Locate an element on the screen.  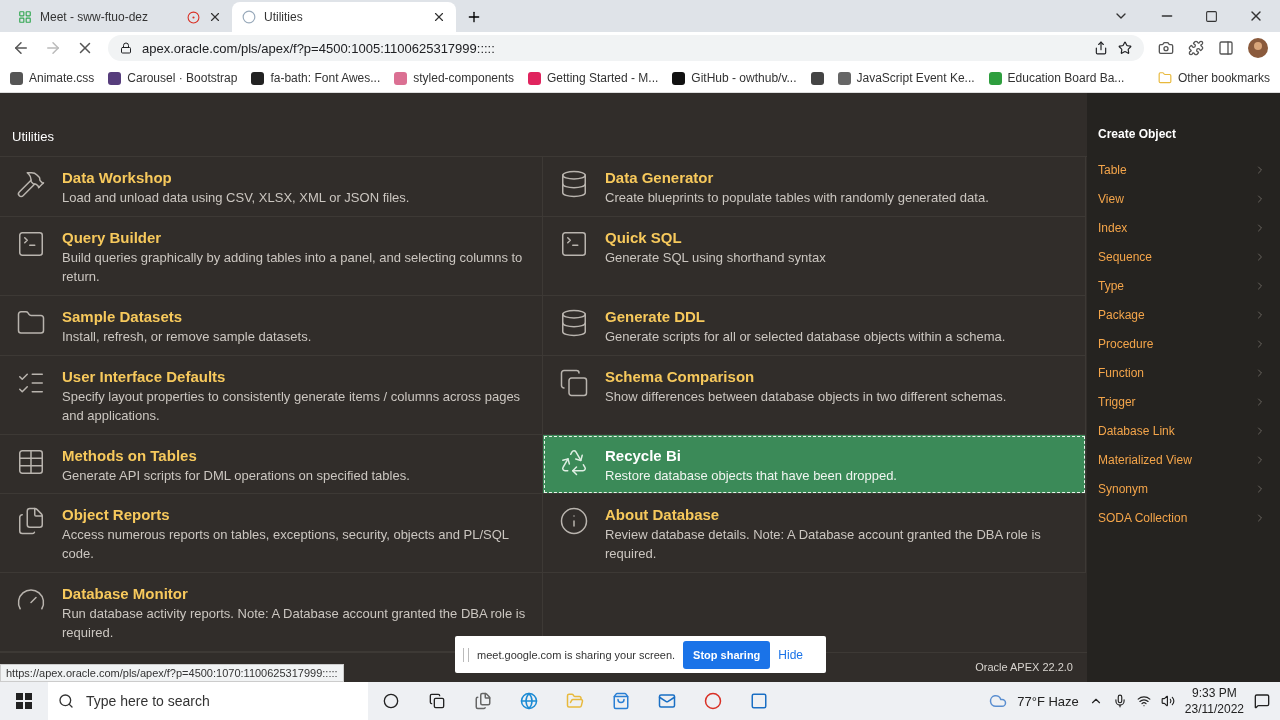
meet-icon is located at coordinates (25, 17).